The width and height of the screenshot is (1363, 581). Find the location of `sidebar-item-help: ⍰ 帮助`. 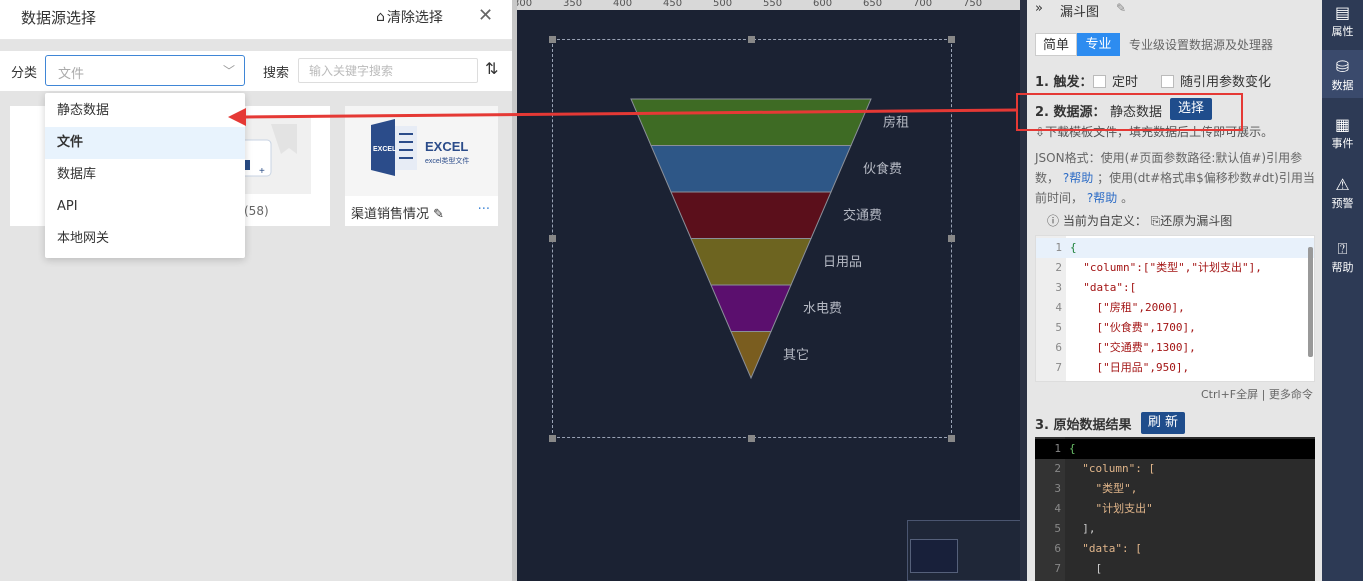

sidebar-item-help: ⍰ 帮助 is located at coordinates (1342, 260).